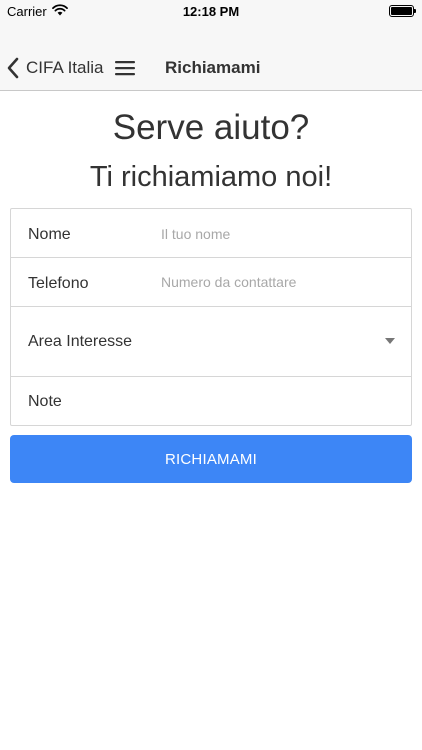 The width and height of the screenshot is (422, 750). I want to click on status-bar: Carrier 12:18 PM, so click(211, 12).